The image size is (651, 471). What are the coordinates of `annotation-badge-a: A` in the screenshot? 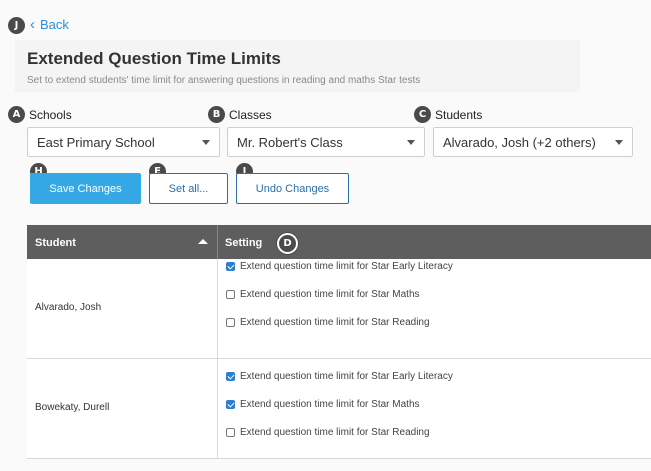 It's located at (16, 114).